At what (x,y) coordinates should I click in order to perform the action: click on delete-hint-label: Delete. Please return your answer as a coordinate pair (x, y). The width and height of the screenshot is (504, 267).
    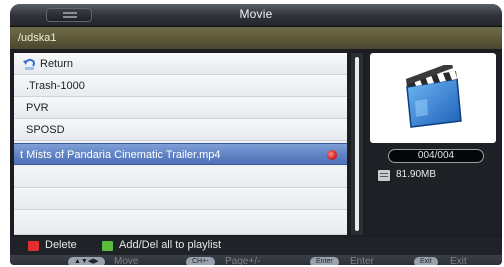
    Looking at the image, I should click on (61, 245).